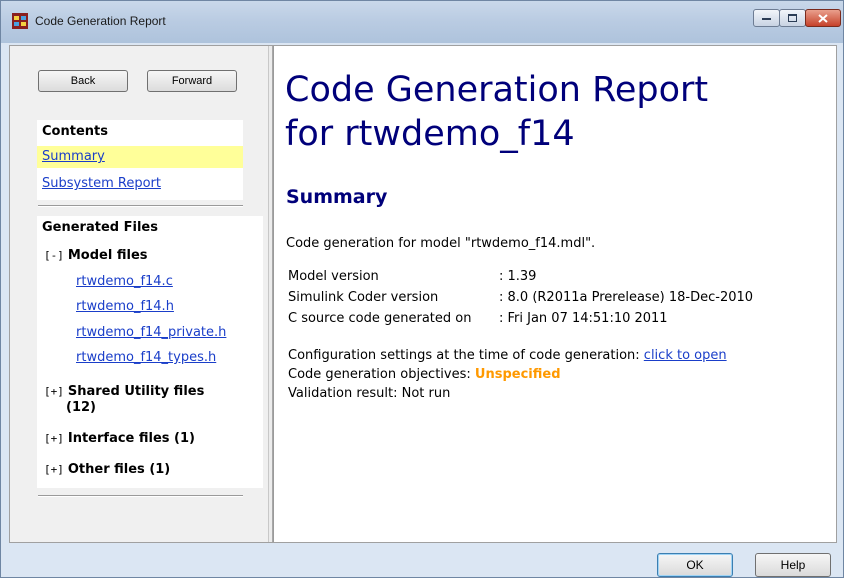 Image resolution: width=844 pixels, height=578 pixels. What do you see at coordinates (497, 90) in the screenshot?
I see `report-title-line1: Code Generation Report` at bounding box center [497, 90].